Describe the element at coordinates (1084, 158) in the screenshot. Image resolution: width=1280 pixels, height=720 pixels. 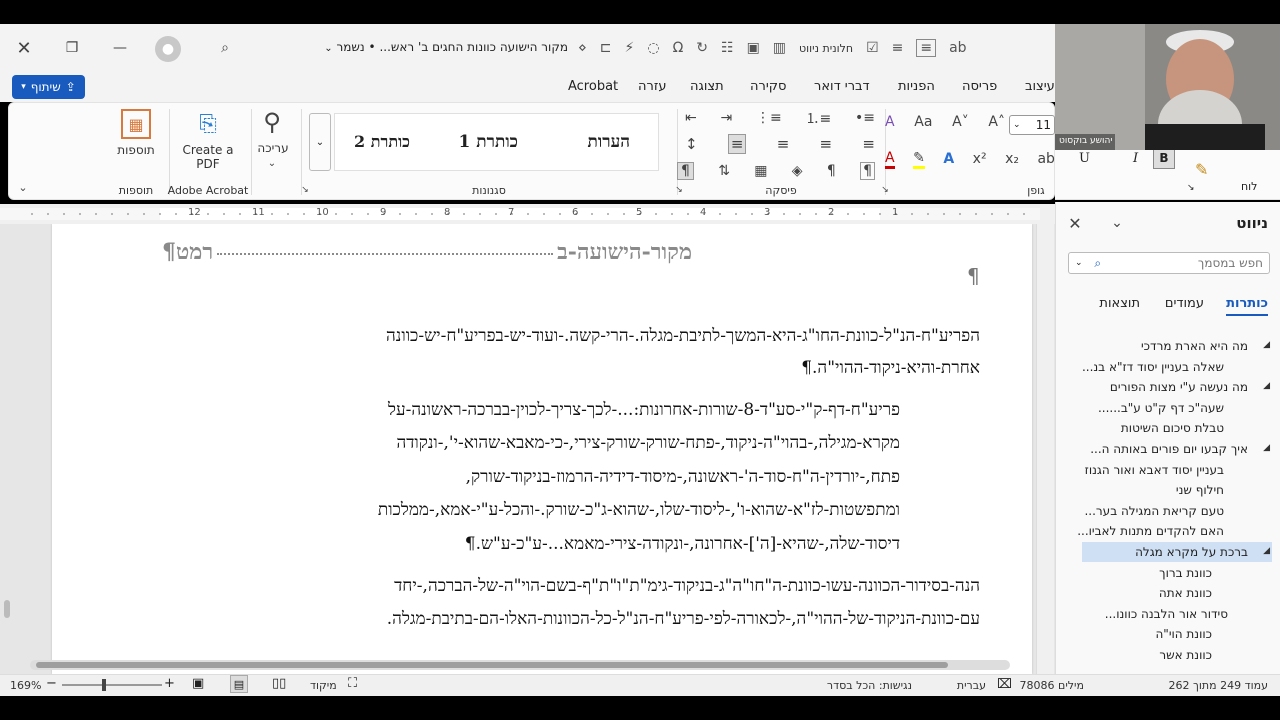
I see `underline-button: U` at that location.